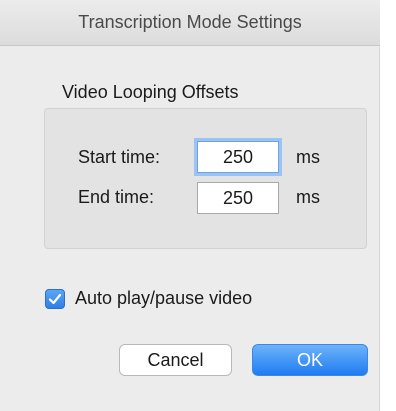  Describe the element at coordinates (119, 157) in the screenshot. I see `start-time-label: Start time:` at that location.